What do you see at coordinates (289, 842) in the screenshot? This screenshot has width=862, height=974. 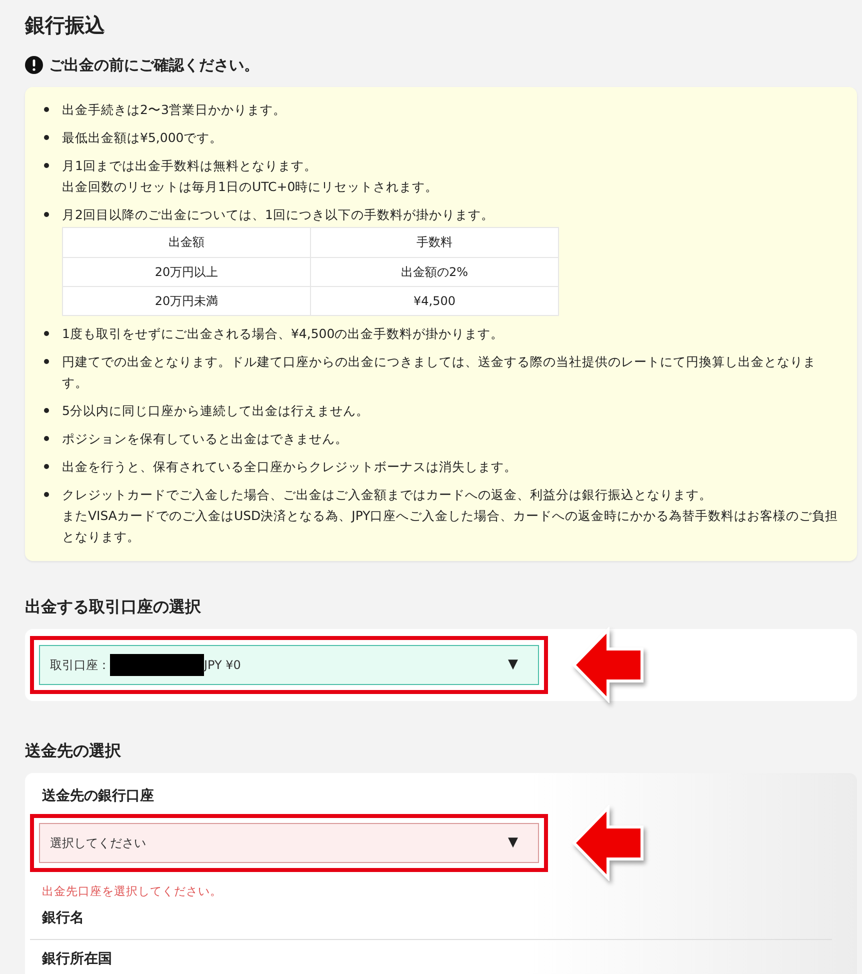 I see `dropdown: 選択してください ▼` at bounding box center [289, 842].